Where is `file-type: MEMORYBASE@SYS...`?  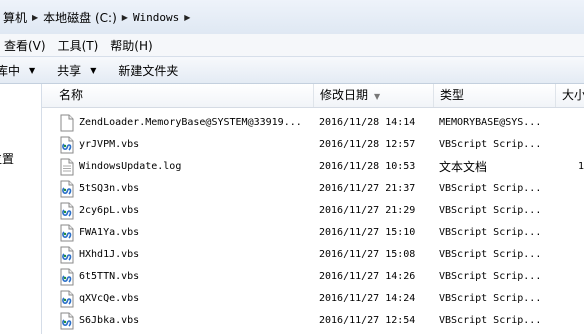
file-type: MEMORYBASE@SYS... is located at coordinates (490, 122).